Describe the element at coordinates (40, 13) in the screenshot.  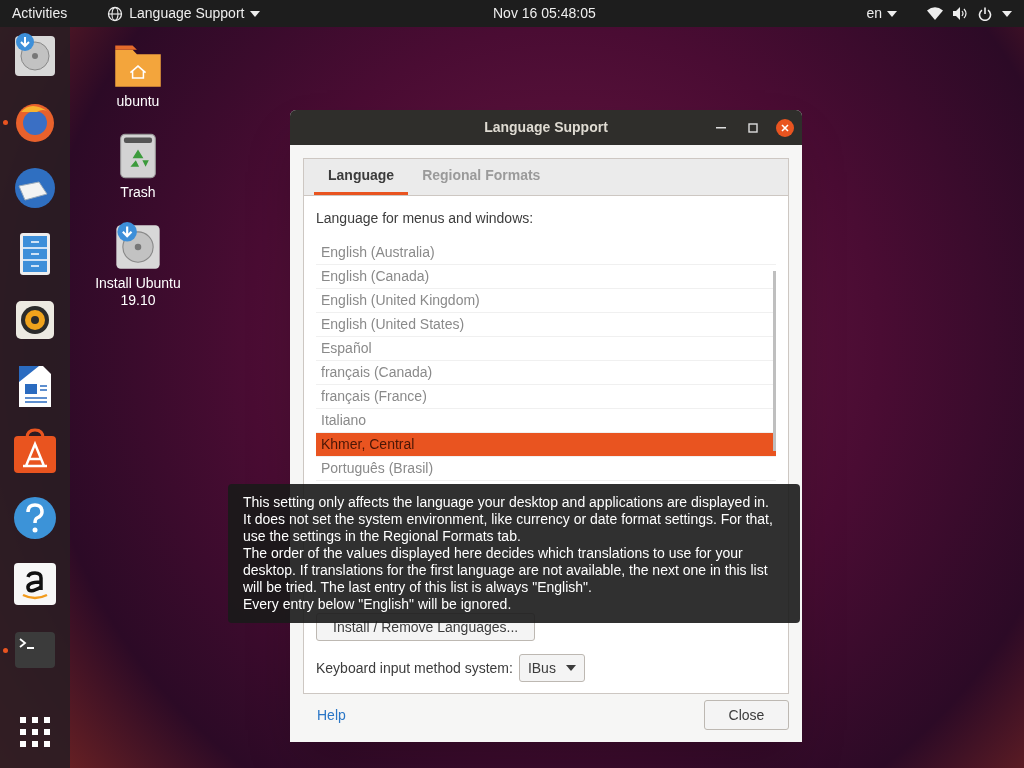
I see `activities-button: Activities` at that location.